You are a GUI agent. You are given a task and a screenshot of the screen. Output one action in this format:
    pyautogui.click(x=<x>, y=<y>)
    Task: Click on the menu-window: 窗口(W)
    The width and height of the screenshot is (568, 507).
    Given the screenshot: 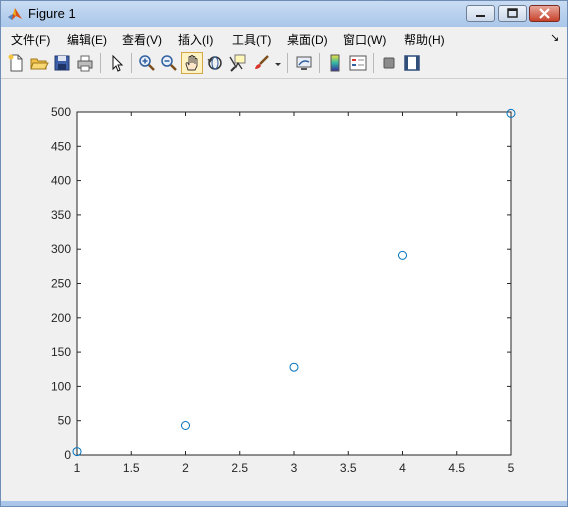 What is the action you would take?
    pyautogui.click(x=364, y=39)
    